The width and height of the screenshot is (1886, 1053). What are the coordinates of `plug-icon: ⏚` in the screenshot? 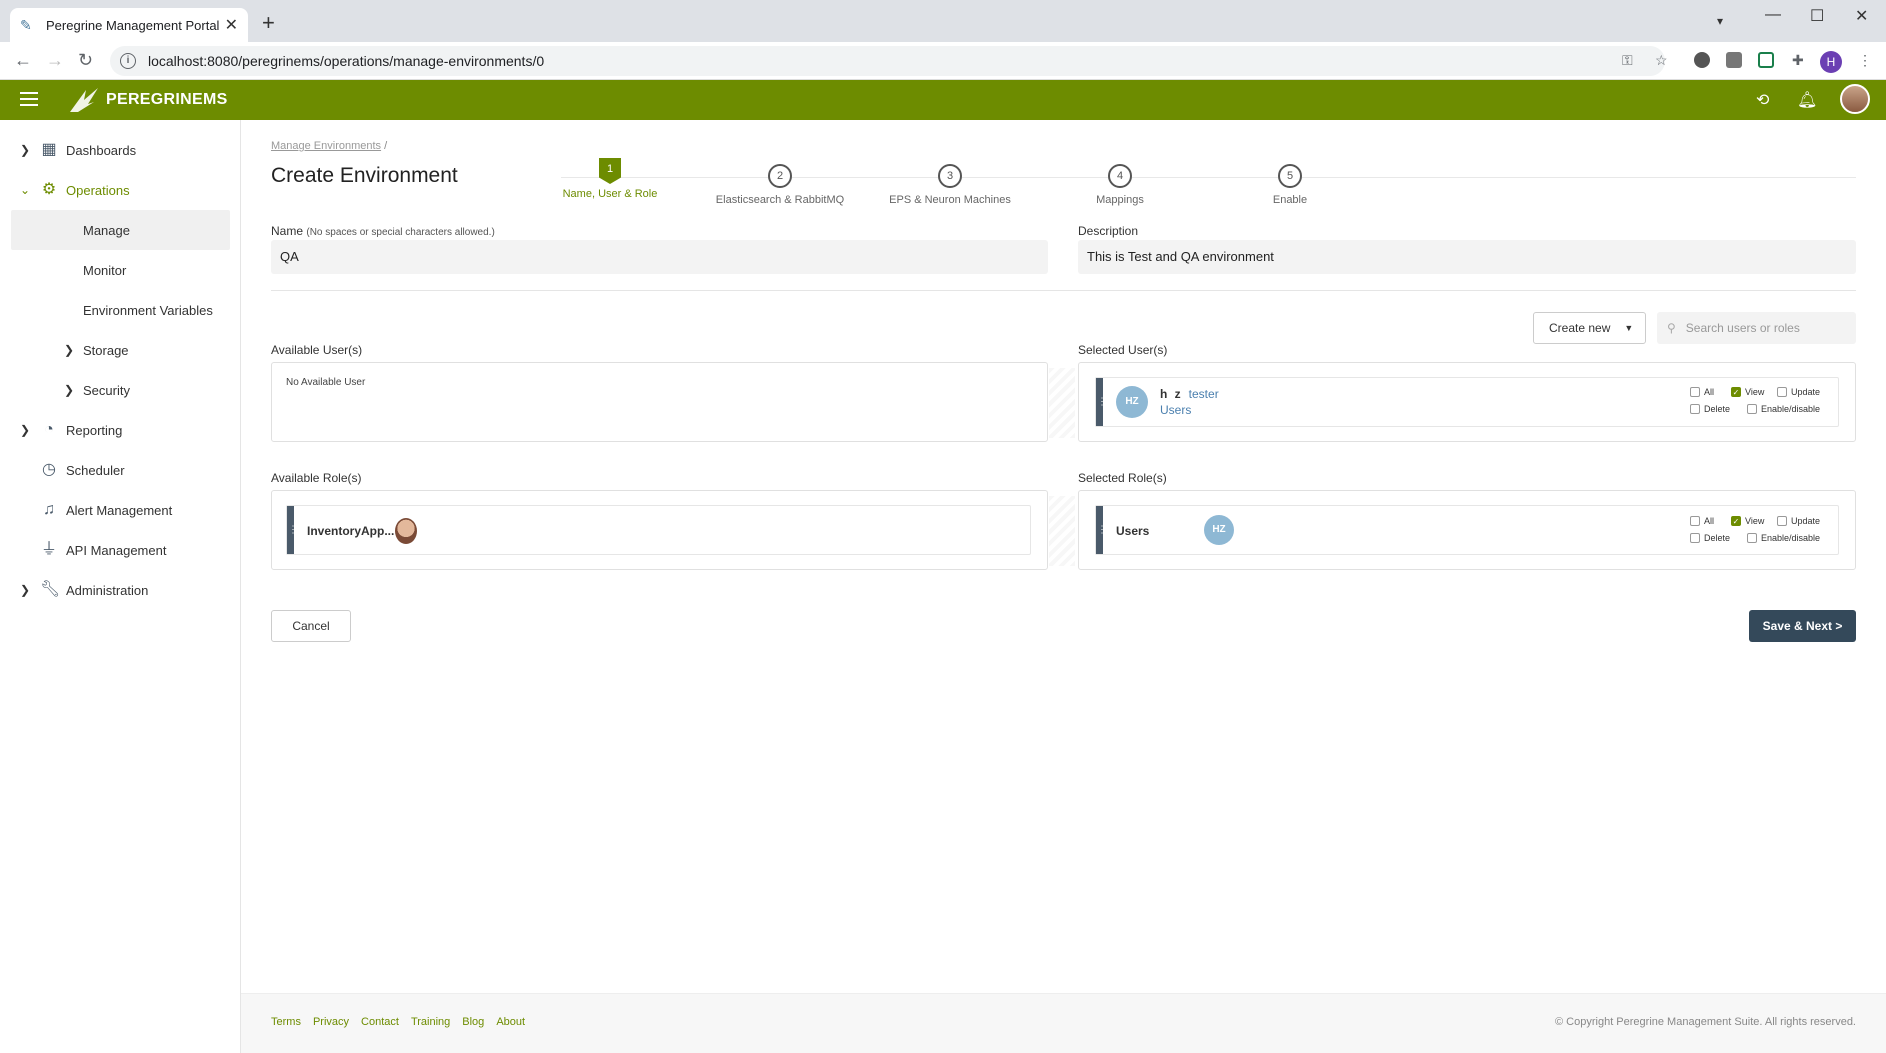 It's located at (48, 549).